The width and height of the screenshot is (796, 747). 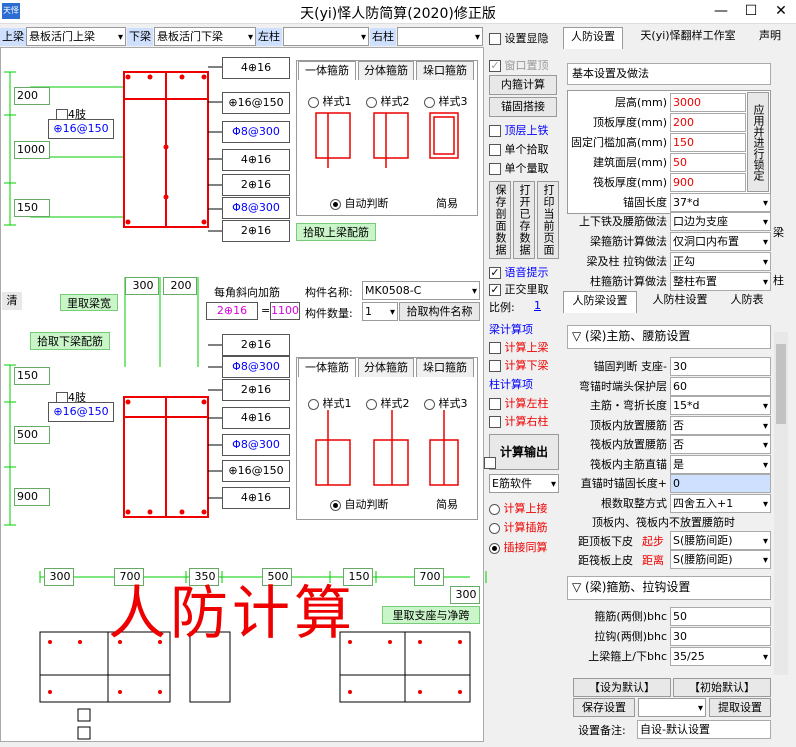 What do you see at coordinates (495, 422) in the screenshot?
I see `calc-right-checkbox` at bounding box center [495, 422].